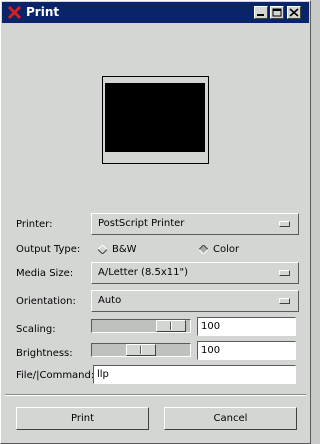 The width and height of the screenshot is (320, 444). I want to click on close-icon, so click(294, 12).